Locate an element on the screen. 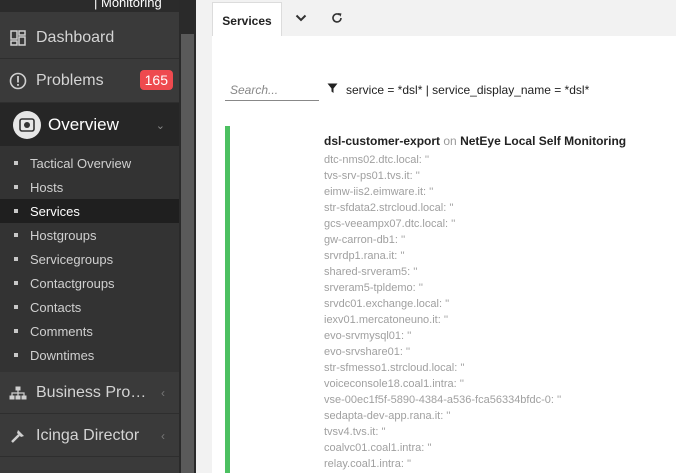  submenu-item-comments: Comments is located at coordinates (89, 331).